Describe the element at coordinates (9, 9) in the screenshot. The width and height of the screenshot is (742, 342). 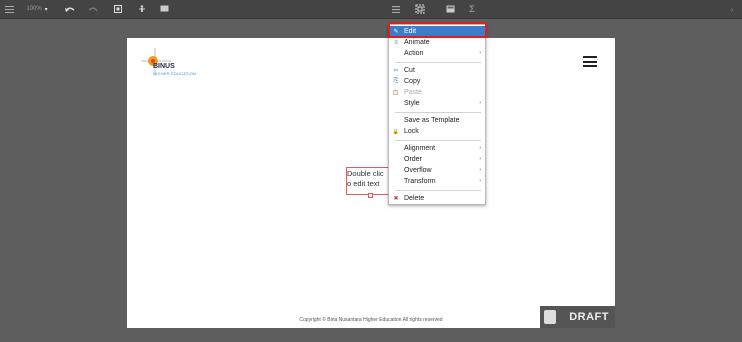
I see `menu-icon` at that location.